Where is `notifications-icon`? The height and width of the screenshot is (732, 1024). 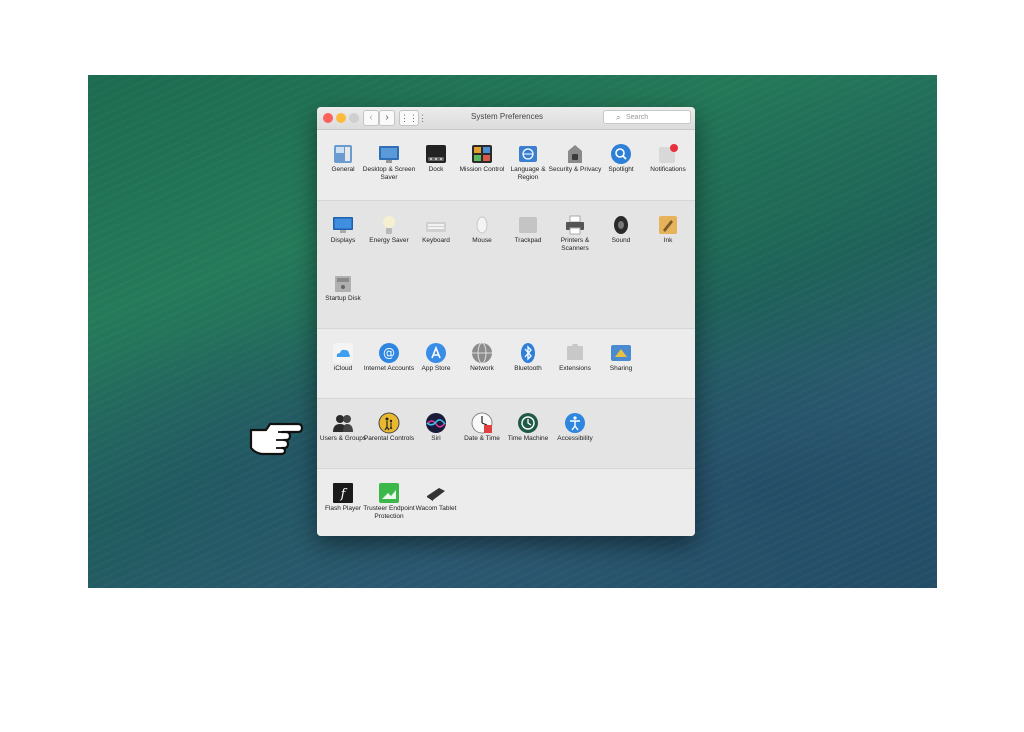
notifications-icon is located at coordinates (668, 153).